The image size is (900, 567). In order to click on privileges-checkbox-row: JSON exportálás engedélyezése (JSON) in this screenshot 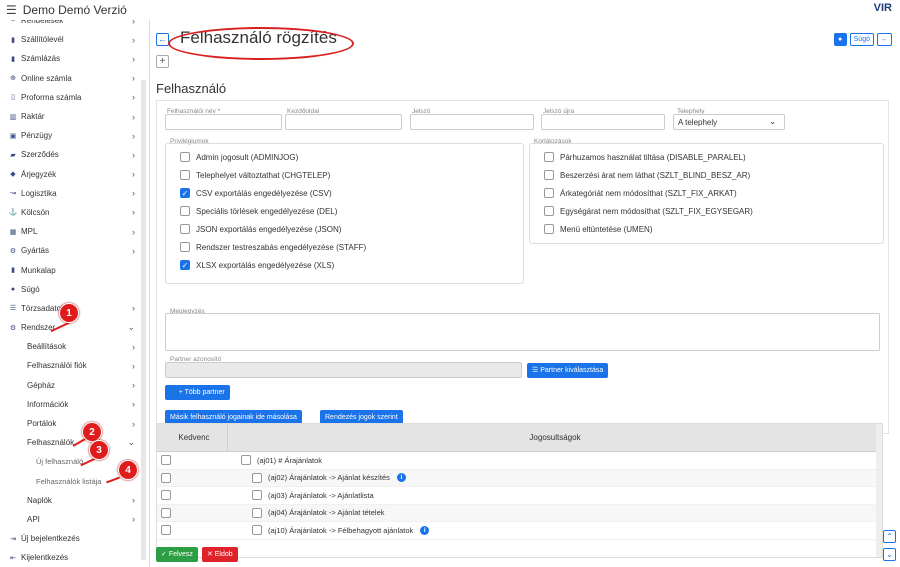, I will do `click(260, 229)`.